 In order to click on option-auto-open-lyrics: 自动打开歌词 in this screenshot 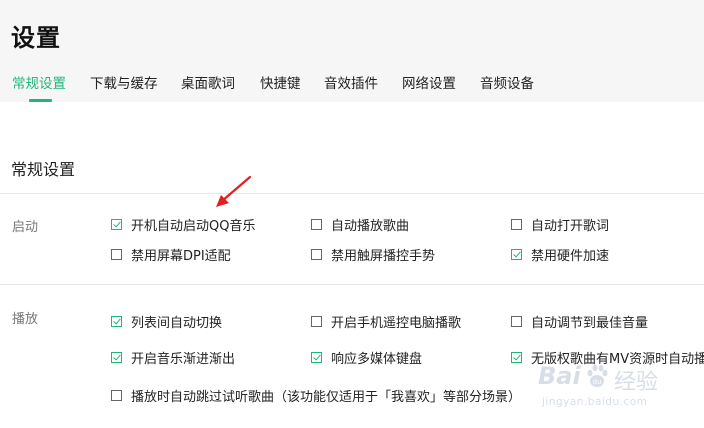, I will do `click(560, 224)`.